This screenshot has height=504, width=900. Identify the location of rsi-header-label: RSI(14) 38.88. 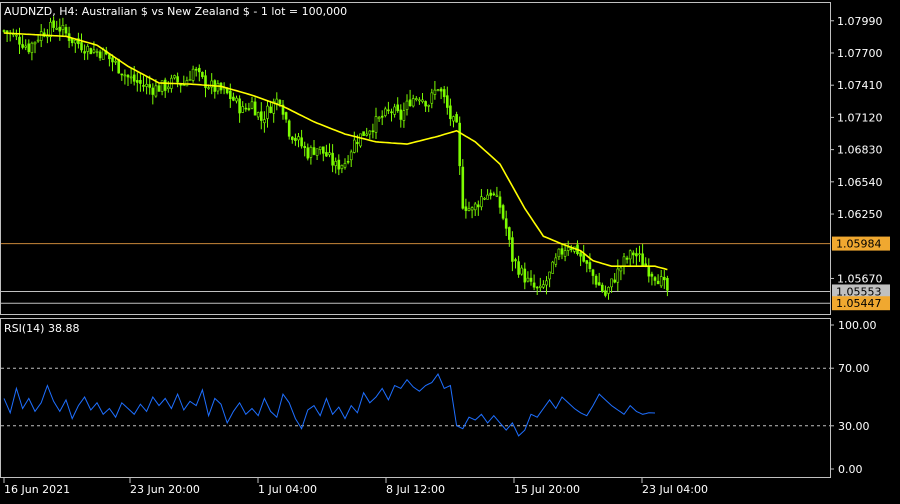
(41, 328).